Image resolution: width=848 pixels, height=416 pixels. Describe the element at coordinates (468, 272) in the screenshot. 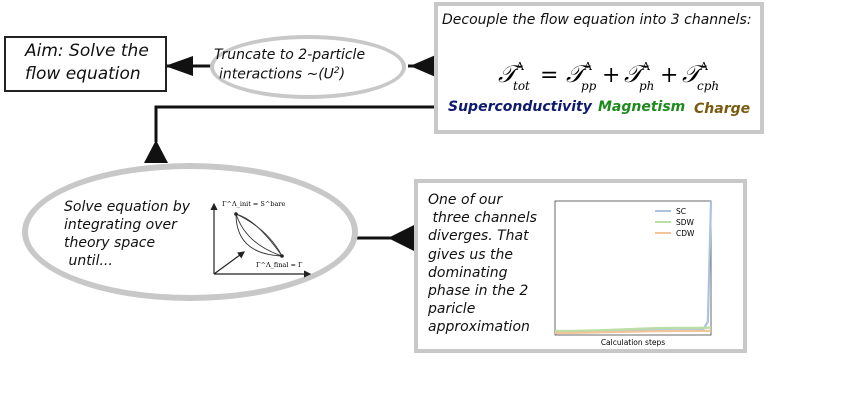

I see `result-line-5: dominating` at that location.